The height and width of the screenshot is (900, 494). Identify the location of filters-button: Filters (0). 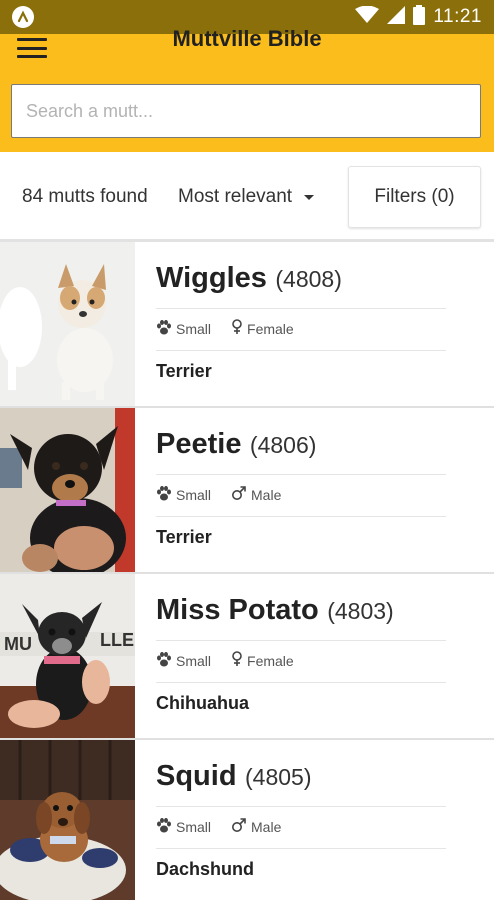
(414, 197).